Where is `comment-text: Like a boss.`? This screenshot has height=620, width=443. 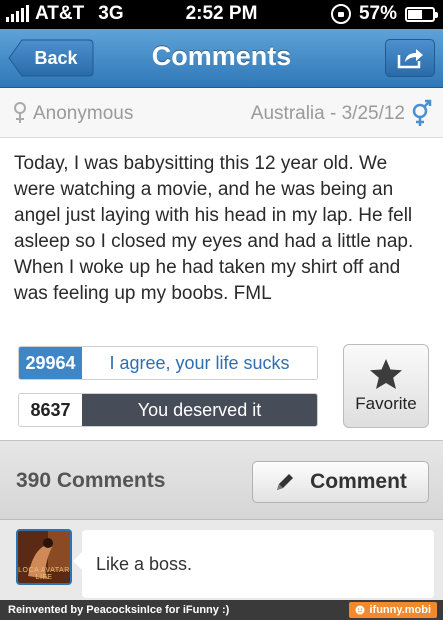
comment-text: Like a boss. is located at coordinates (144, 564).